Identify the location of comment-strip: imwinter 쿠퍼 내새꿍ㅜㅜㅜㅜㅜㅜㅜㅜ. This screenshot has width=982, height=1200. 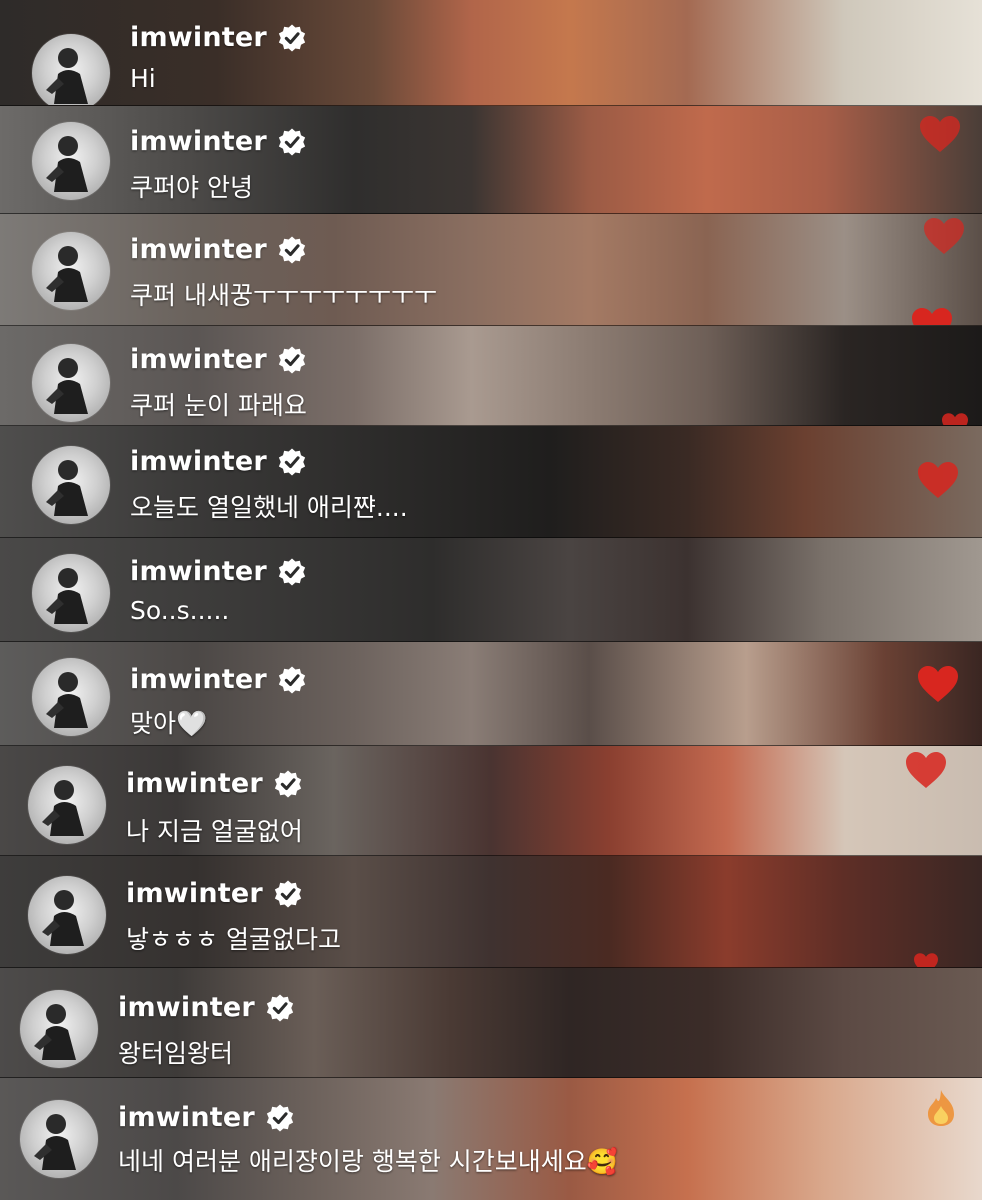
(491, 270).